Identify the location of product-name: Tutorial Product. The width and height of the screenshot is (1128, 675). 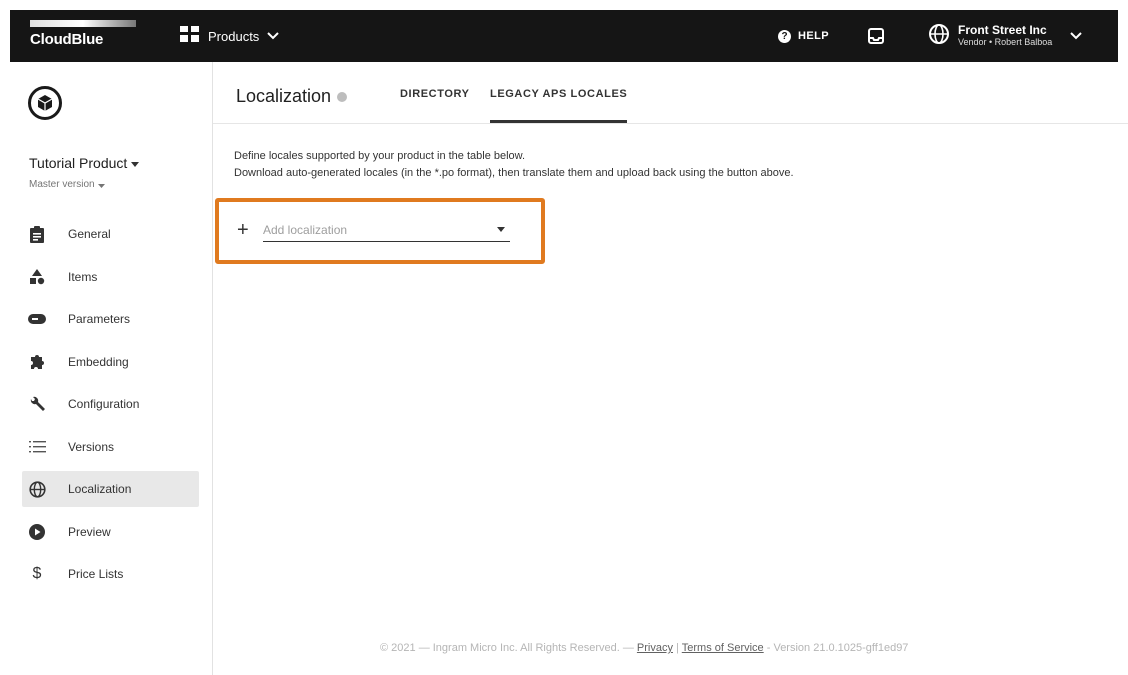
(78, 163).